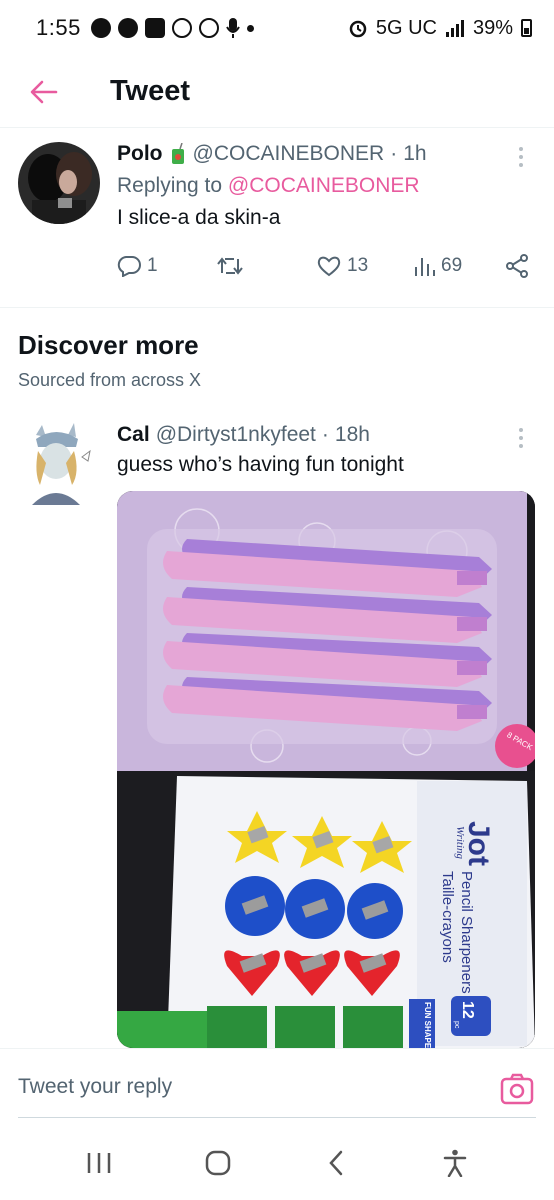 Image resolution: width=554 pixels, height=1200 pixels. I want to click on share-button, so click(517, 266).